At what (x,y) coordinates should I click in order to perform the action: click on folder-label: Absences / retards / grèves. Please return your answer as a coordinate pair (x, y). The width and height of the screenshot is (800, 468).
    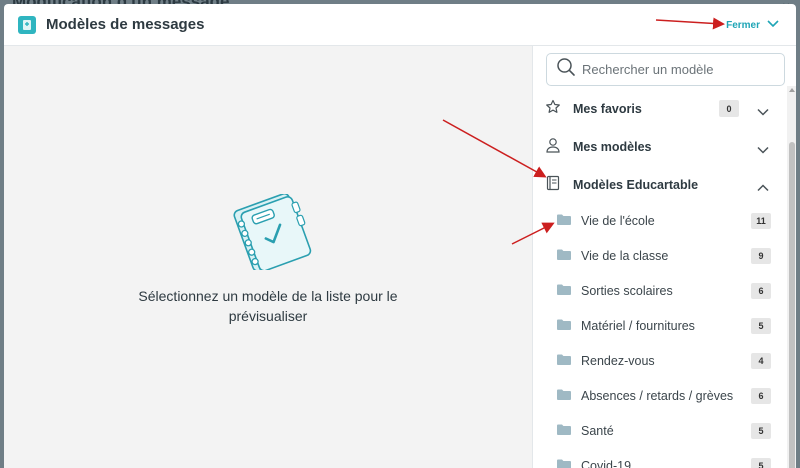
    Looking at the image, I should click on (657, 396).